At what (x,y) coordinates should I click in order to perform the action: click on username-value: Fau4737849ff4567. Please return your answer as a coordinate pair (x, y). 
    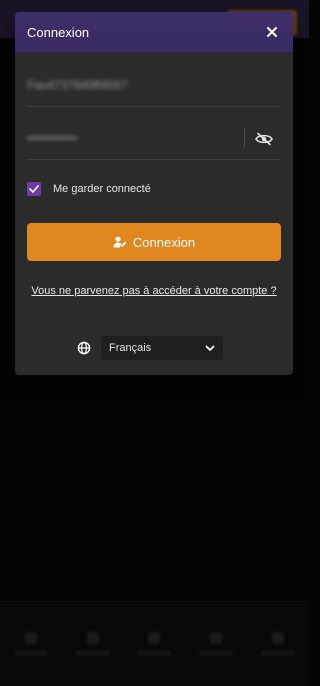
    Looking at the image, I should click on (77, 85).